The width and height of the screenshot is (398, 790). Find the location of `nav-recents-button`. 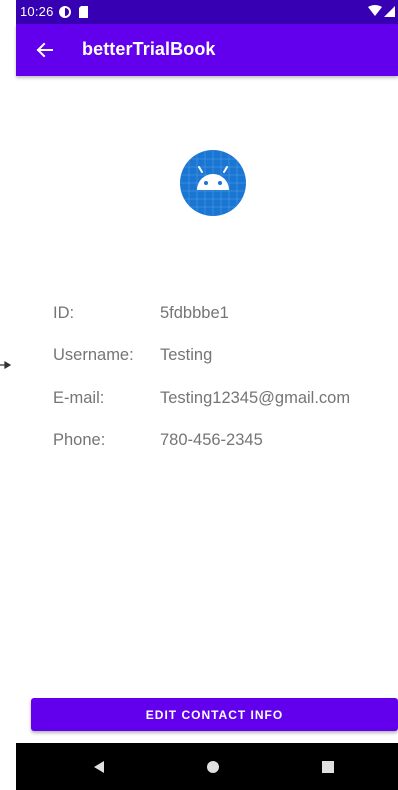

nav-recents-button is located at coordinates (328, 767).